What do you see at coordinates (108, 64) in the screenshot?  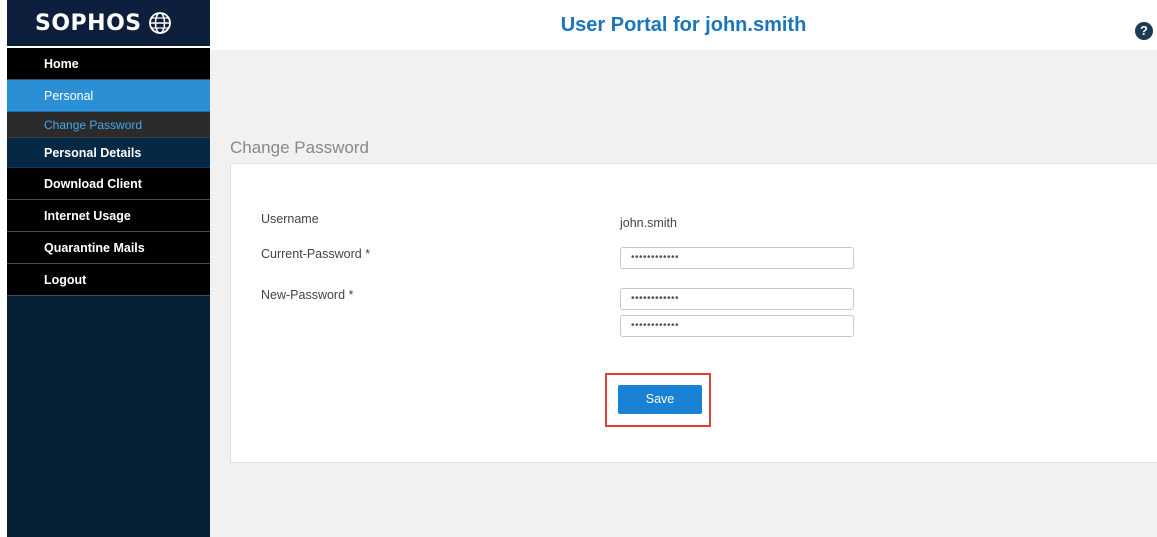 I see `sidebar-item-home: Home` at bounding box center [108, 64].